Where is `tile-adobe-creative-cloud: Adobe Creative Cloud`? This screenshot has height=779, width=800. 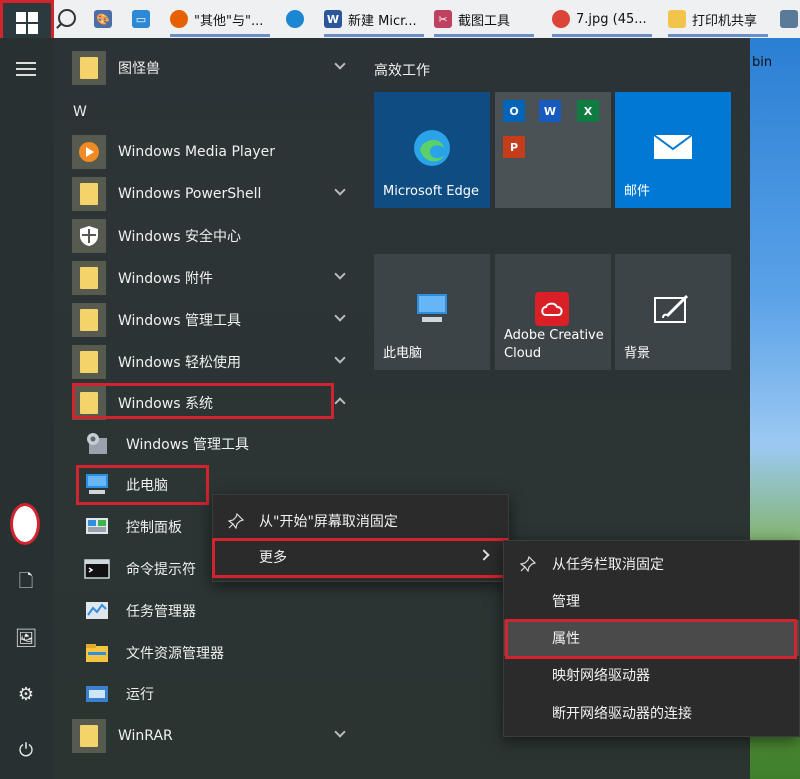 tile-adobe-creative-cloud: Adobe Creative Cloud is located at coordinates (553, 312).